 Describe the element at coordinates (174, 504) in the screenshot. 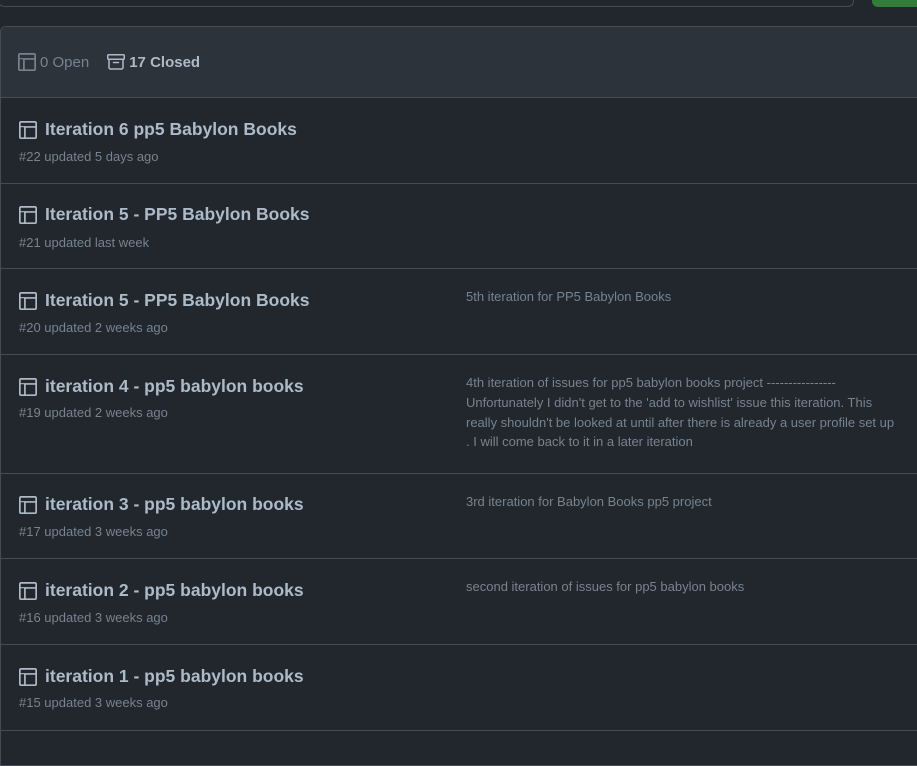

I see `project-title-link: iteration 3 - pp5 babylon books` at that location.